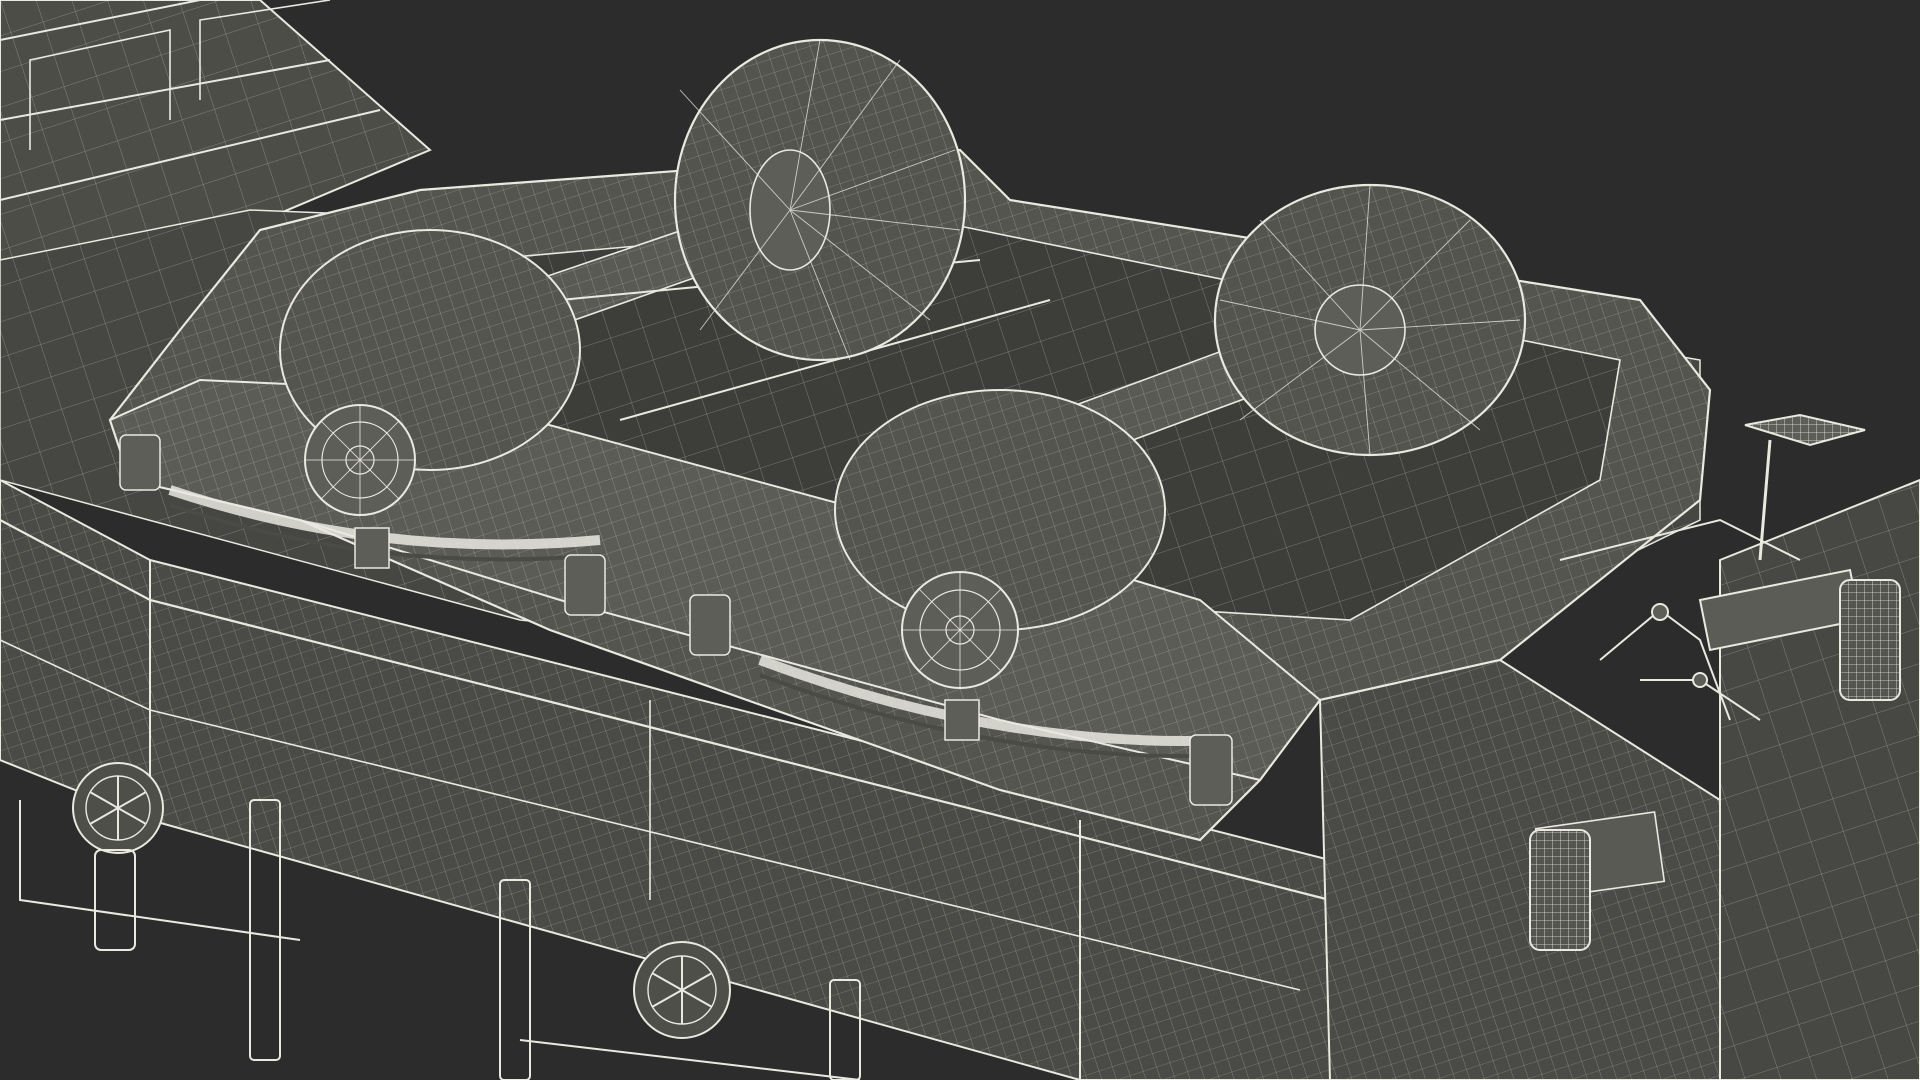 This screenshot has width=1920, height=1080. I want to click on hand-brake-wheel-left, so click(118, 808).